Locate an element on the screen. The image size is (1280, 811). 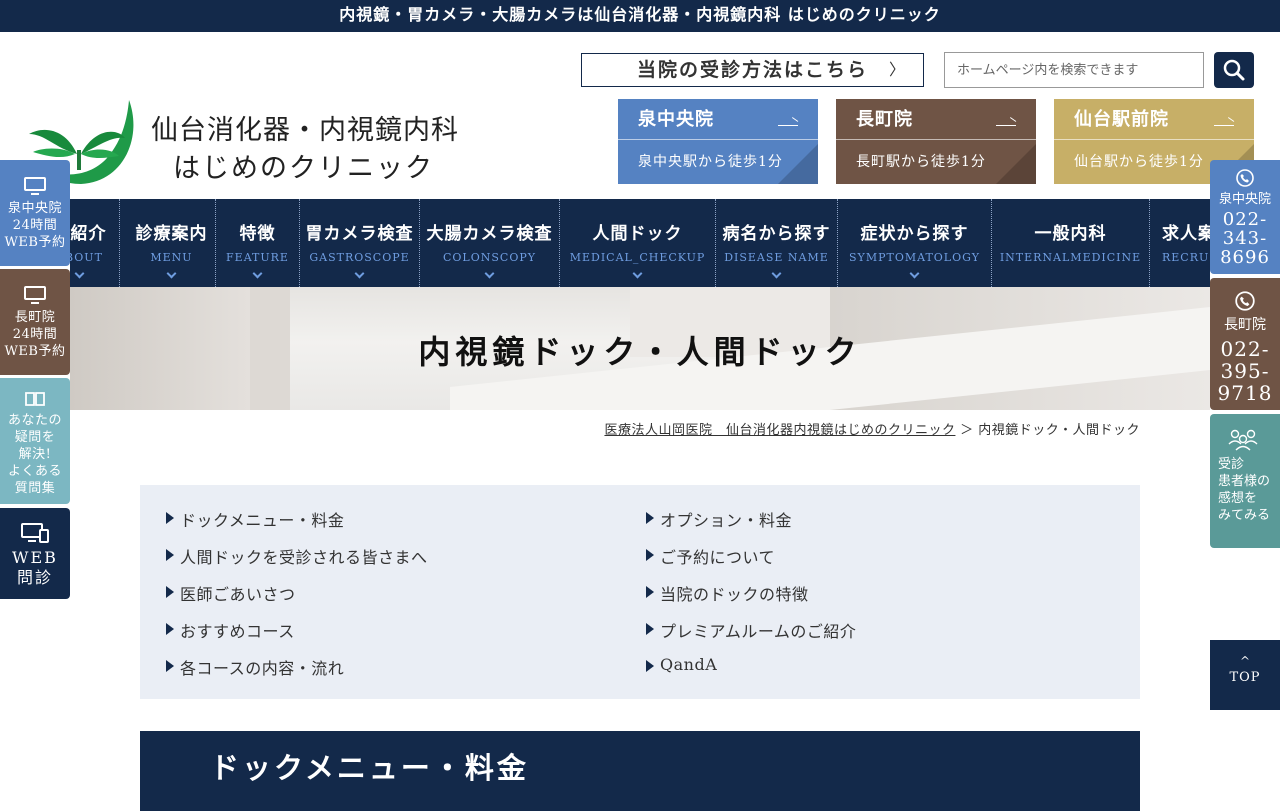
phone-branch: 長町院 is located at coordinates (1245, 325).